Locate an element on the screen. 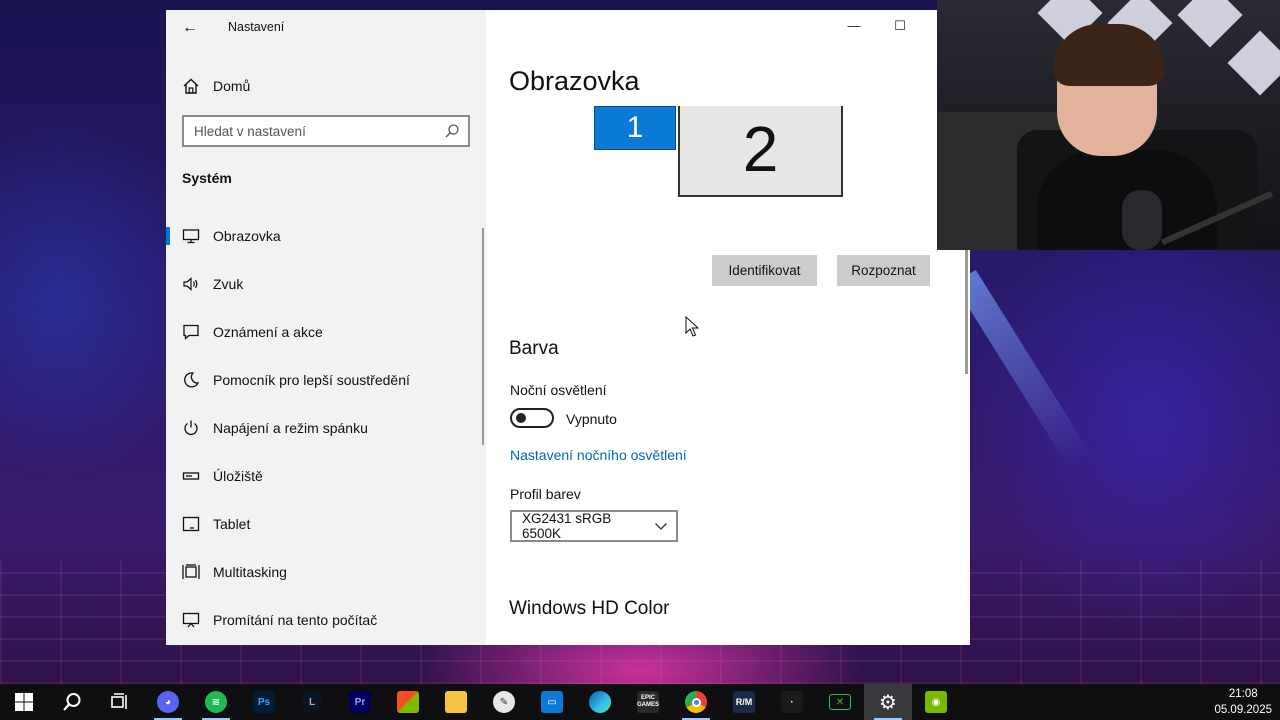 The image size is (1280, 720). night-light-toggle is located at coordinates (532, 418).